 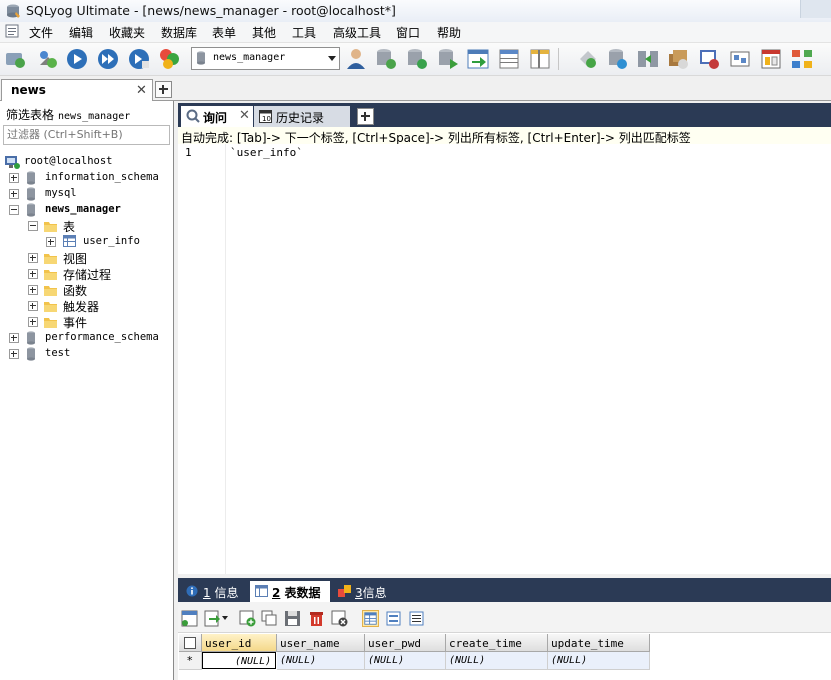 I want to click on tab-history: 10 历史记录, so click(x=302, y=116).